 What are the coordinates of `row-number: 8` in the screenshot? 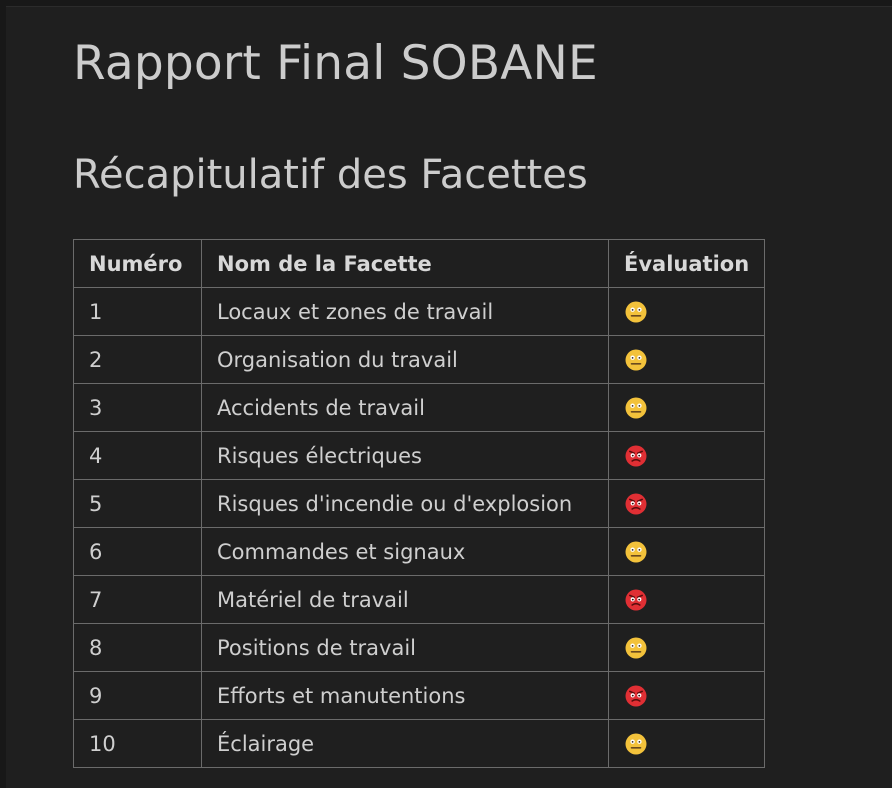 It's located at (137, 647).